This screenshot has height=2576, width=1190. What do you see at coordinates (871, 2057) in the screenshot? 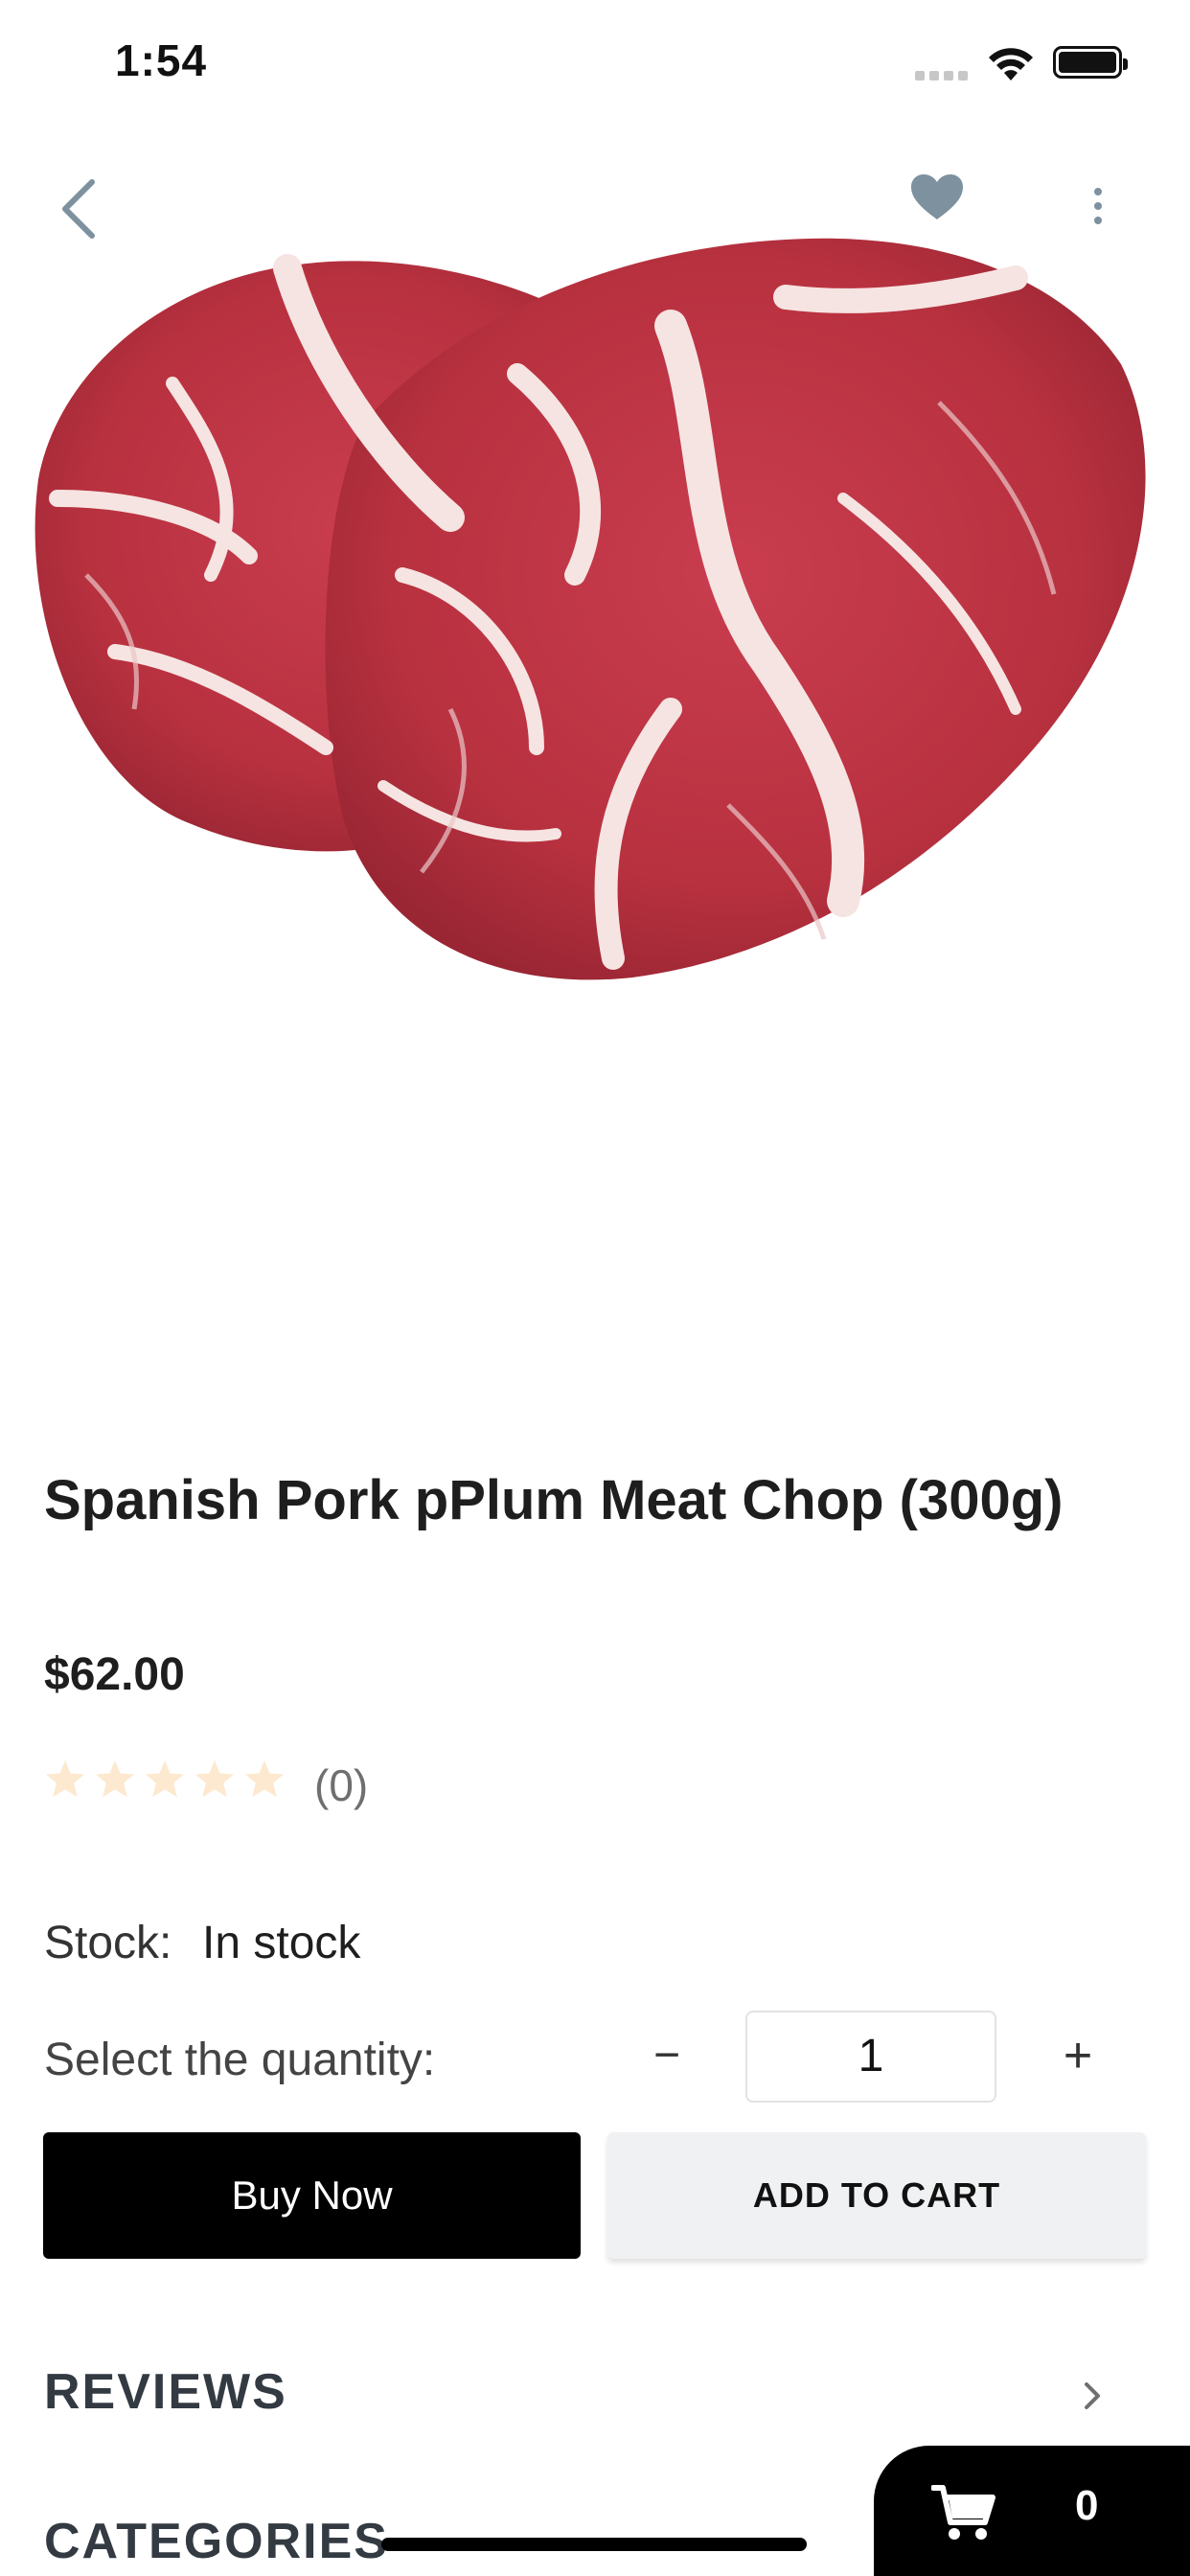
I see `quantity-input: 1` at bounding box center [871, 2057].